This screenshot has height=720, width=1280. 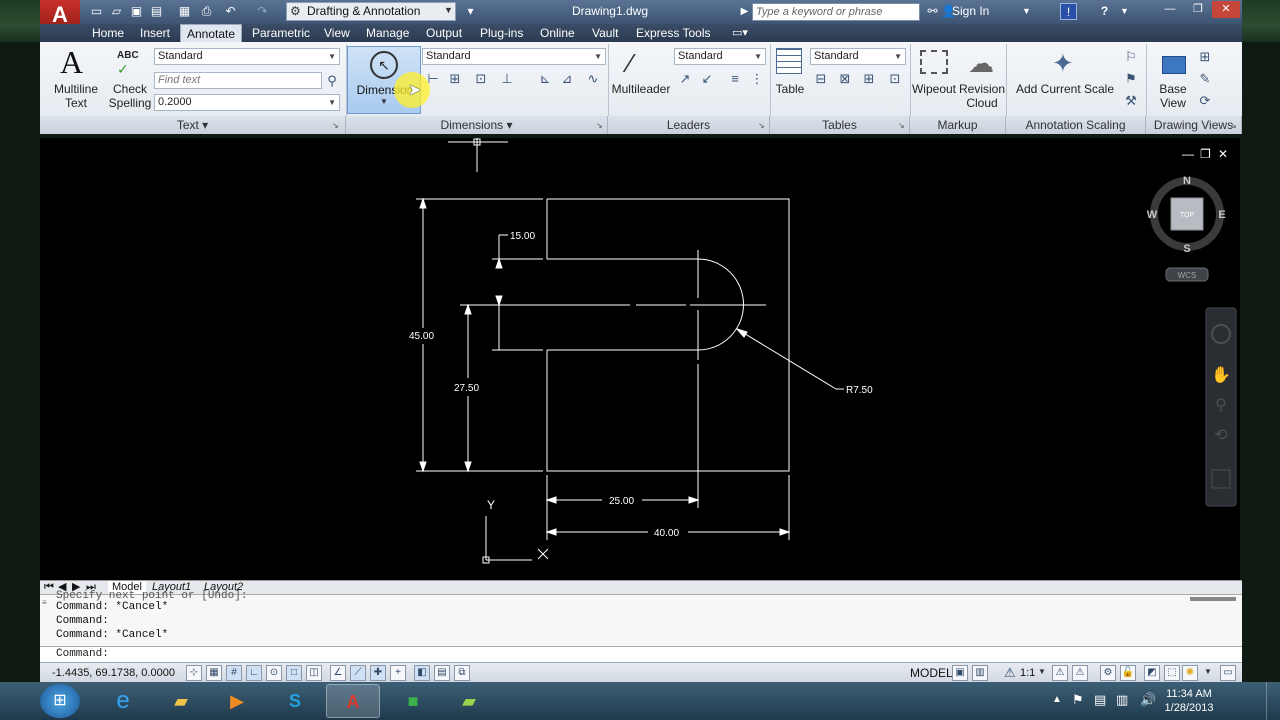 What do you see at coordinates (845, 79) in the screenshot?
I see `link-data-icon: ⊠` at bounding box center [845, 79].